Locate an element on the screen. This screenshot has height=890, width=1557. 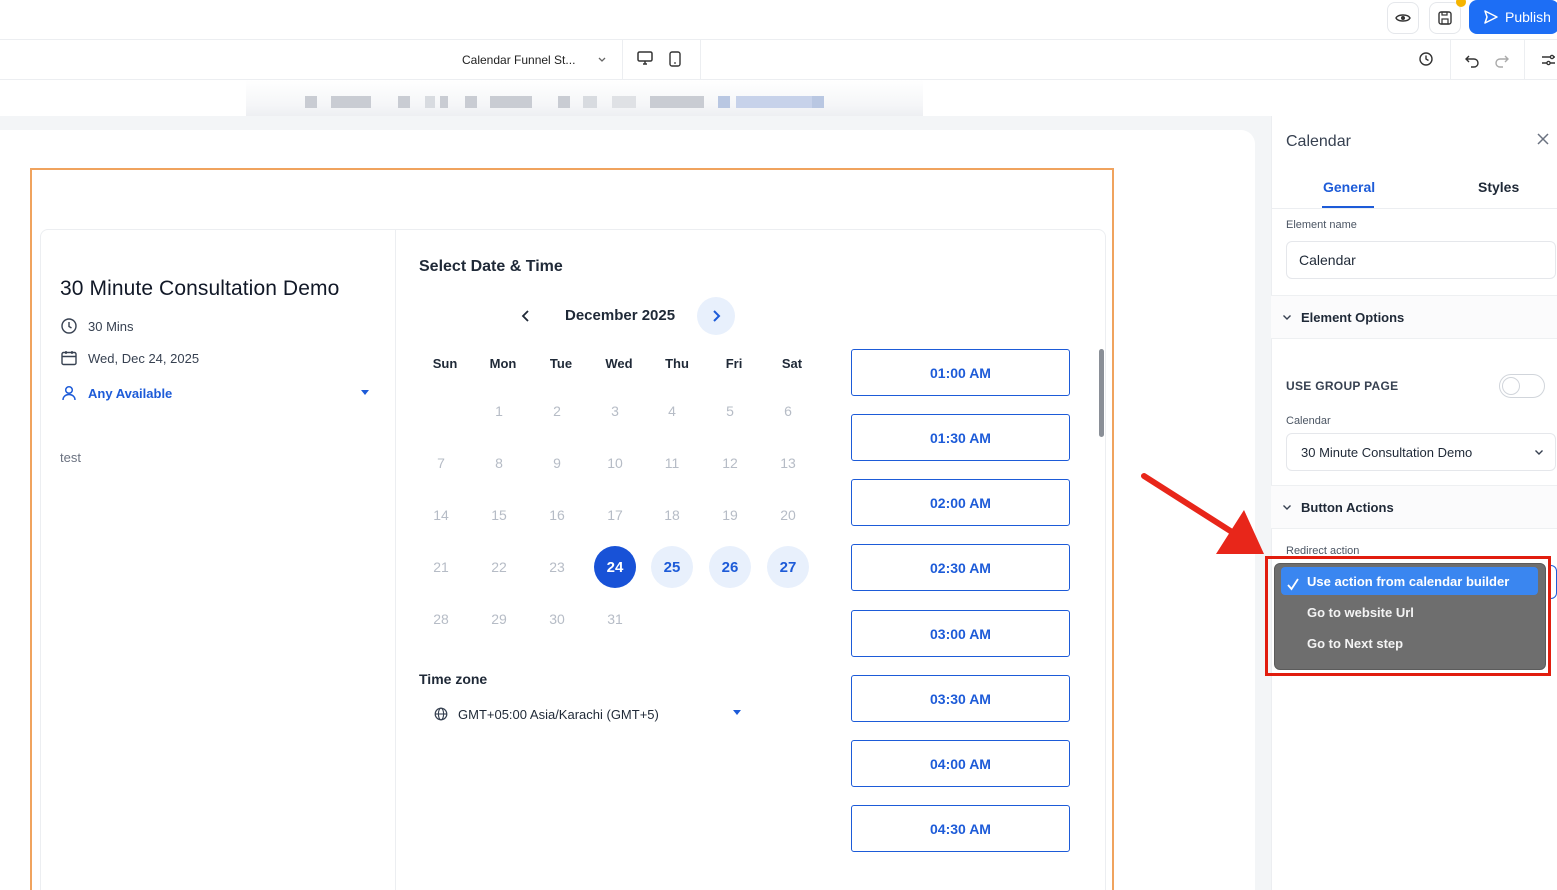
calendar-select: 30 Minute Consultation Demo is located at coordinates (1421, 452).